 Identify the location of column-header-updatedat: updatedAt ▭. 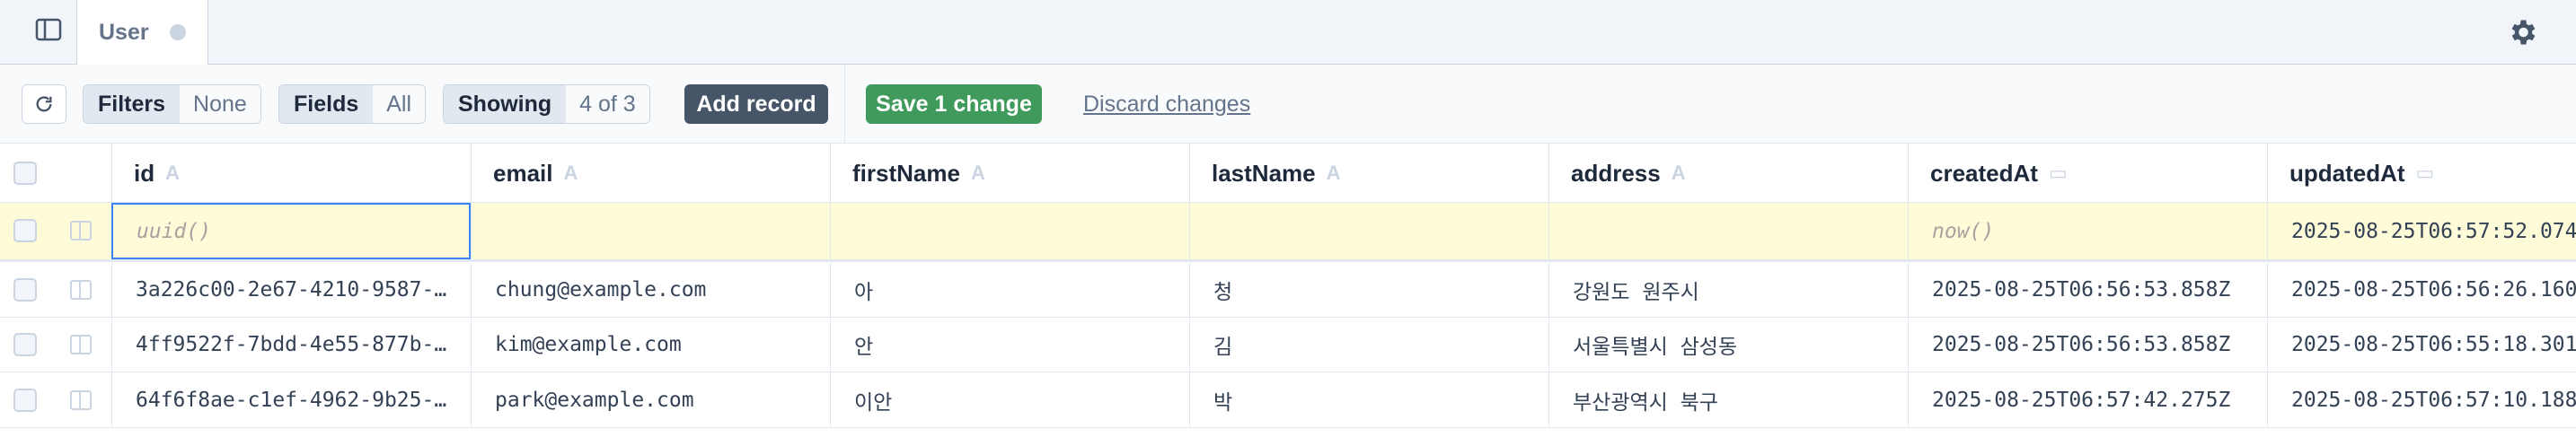
(2421, 173).